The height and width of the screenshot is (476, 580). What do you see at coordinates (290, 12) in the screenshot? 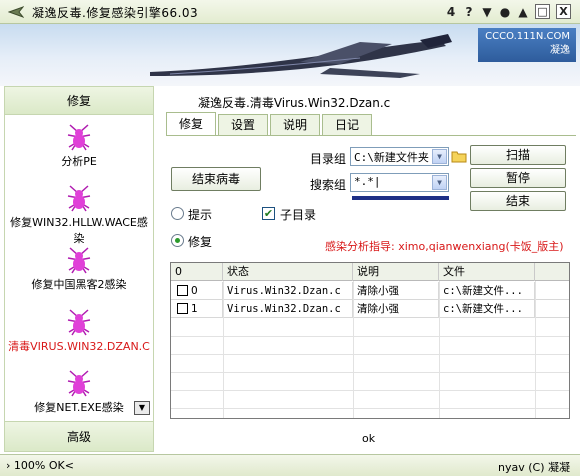
I see `title-bar: 凝逸反毒.修复感染引擎66.03 4 ? ▼ ● ▲ □ X` at bounding box center [290, 12].